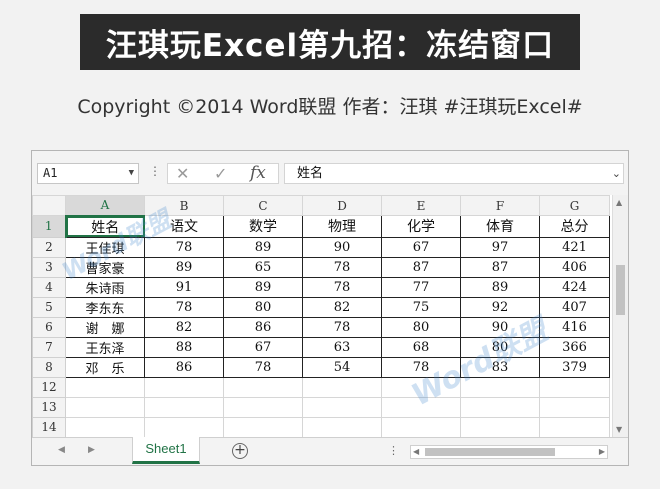 The width and height of the screenshot is (660, 489). I want to click on cell-d13, so click(342, 407).